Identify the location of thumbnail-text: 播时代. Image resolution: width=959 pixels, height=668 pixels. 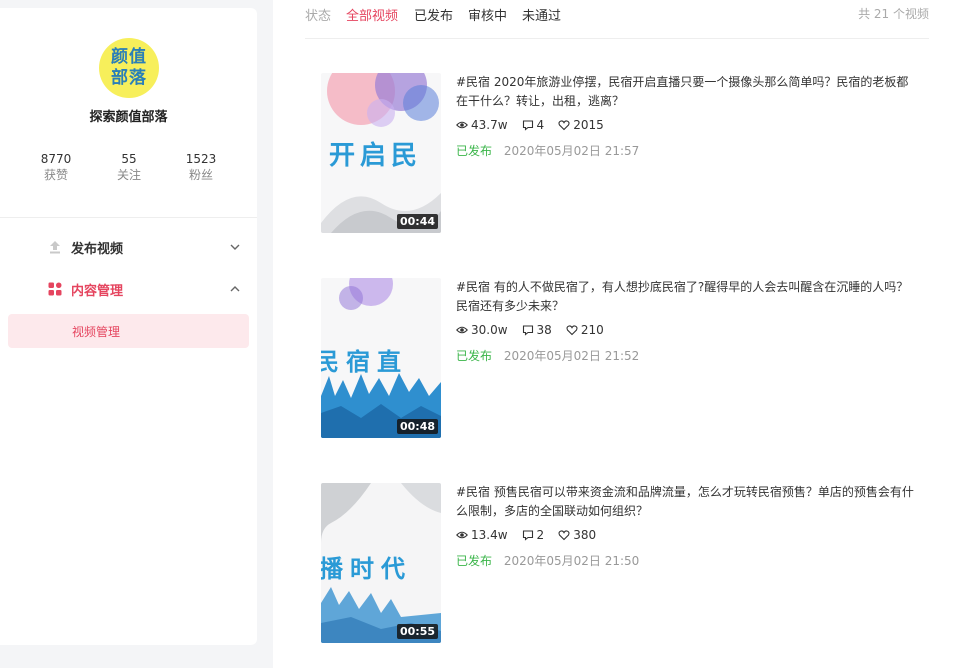
(366, 569).